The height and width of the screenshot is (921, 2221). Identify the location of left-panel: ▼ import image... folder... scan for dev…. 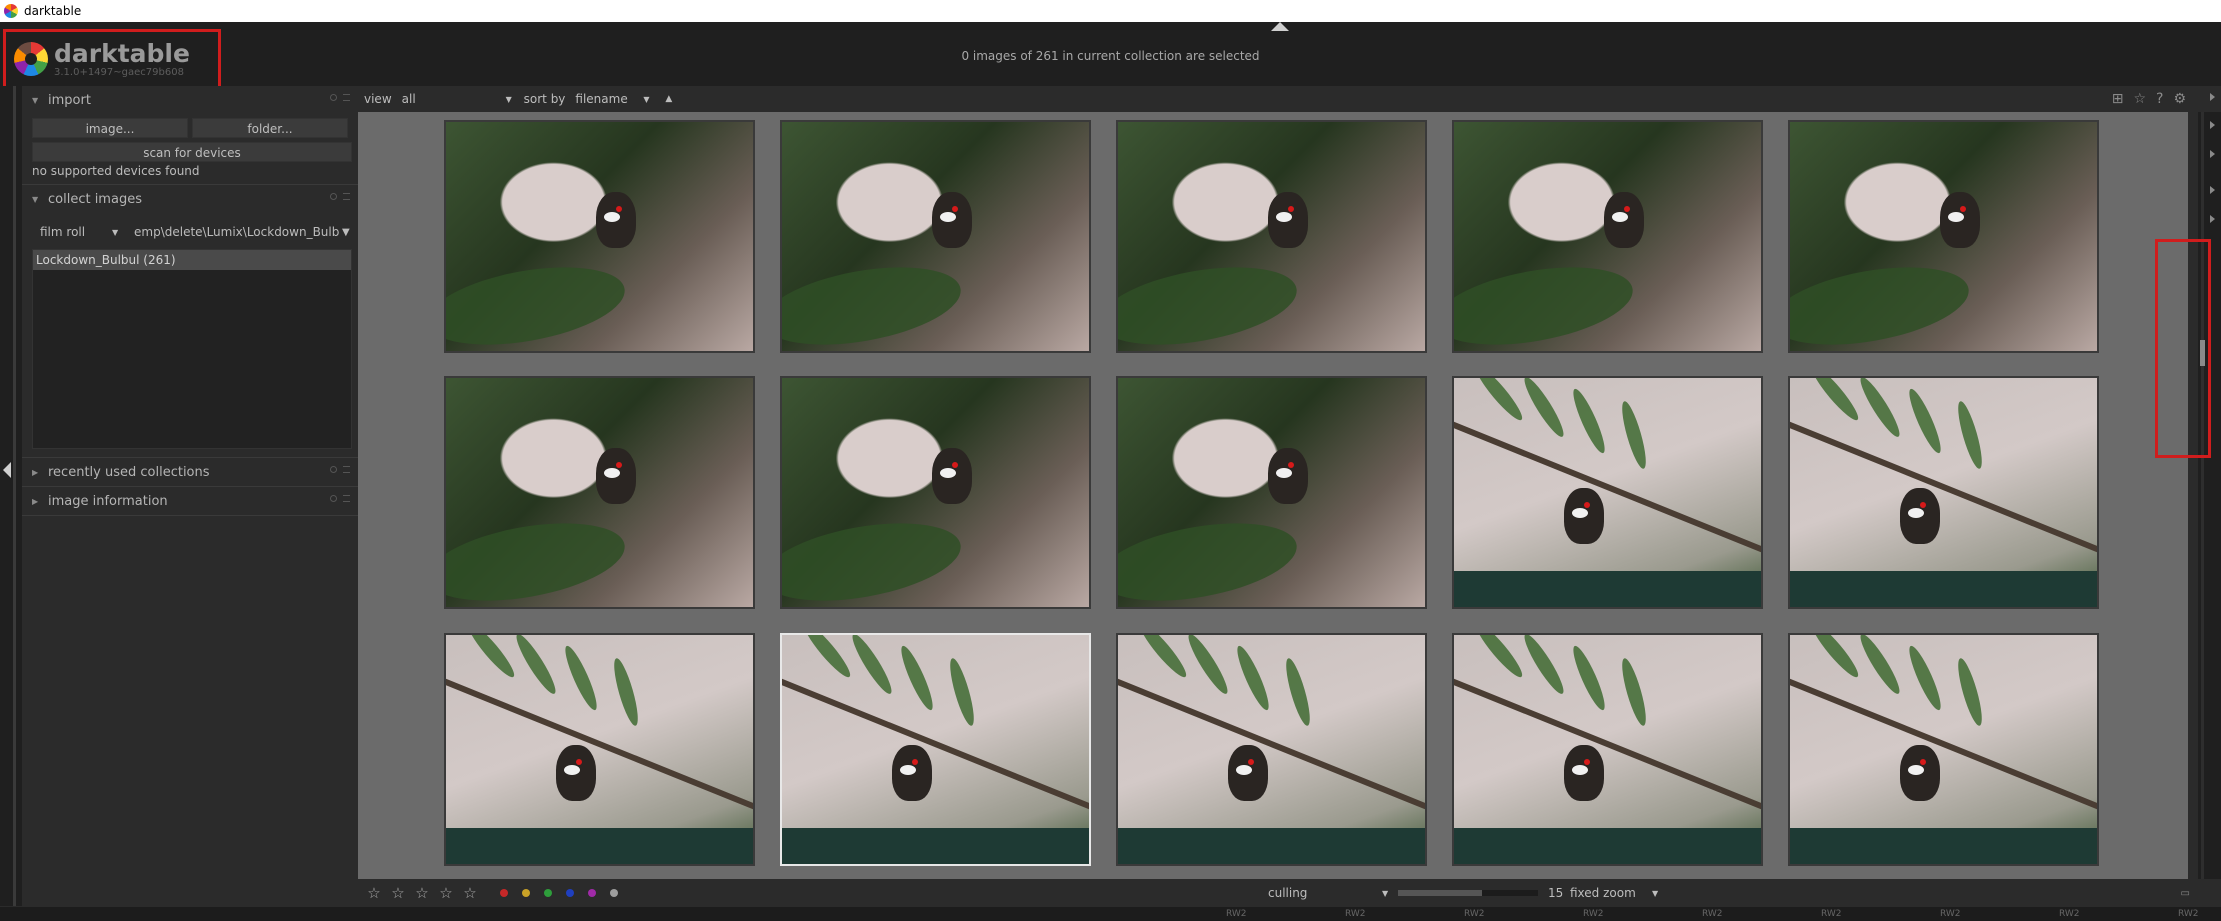
(190, 496).